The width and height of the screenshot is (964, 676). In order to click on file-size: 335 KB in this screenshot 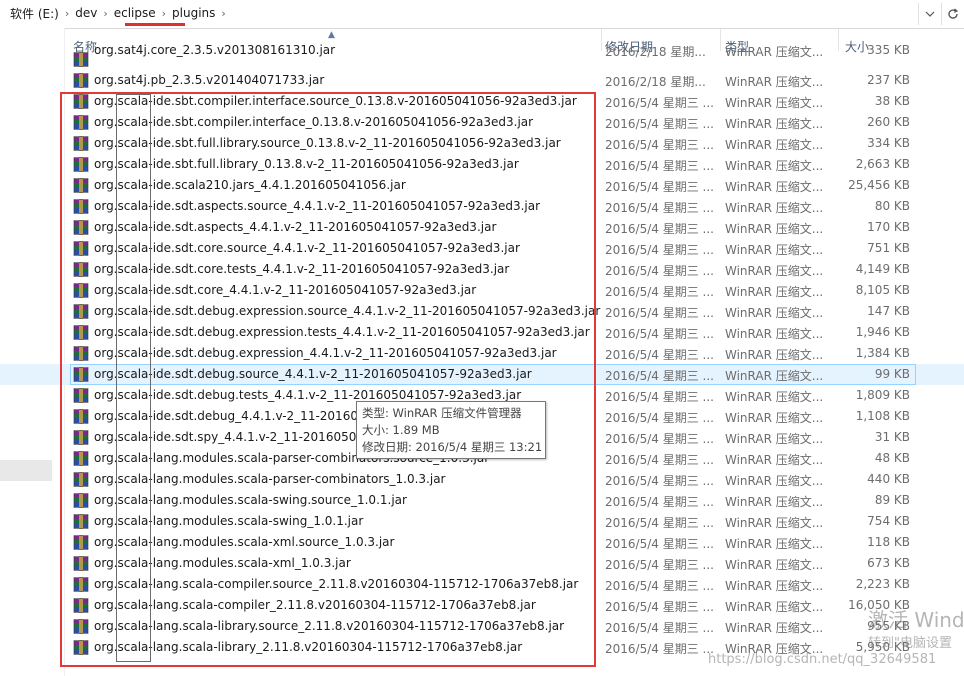, I will do `click(888, 50)`.